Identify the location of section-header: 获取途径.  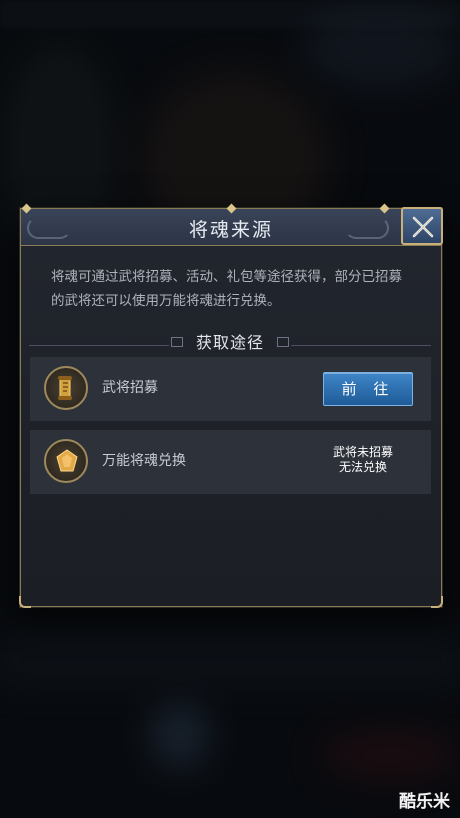
(230, 339).